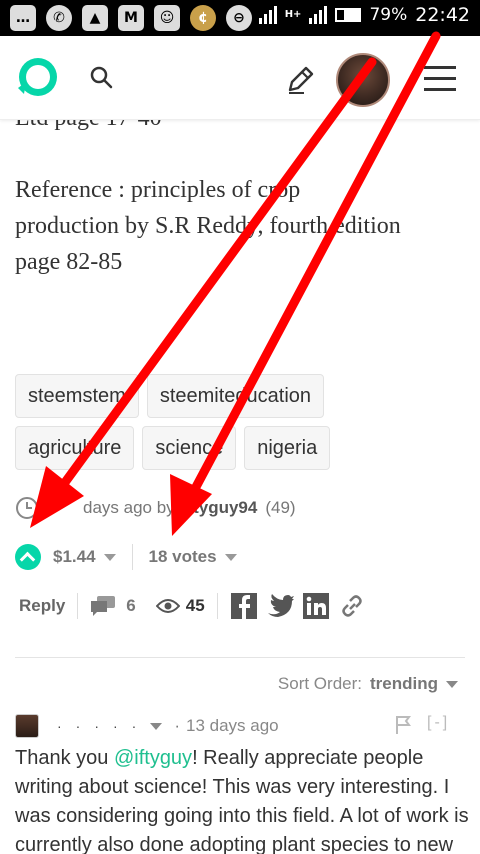  Describe the element at coordinates (77, 396) in the screenshot. I see `tag-steemstem: steemstem` at that location.